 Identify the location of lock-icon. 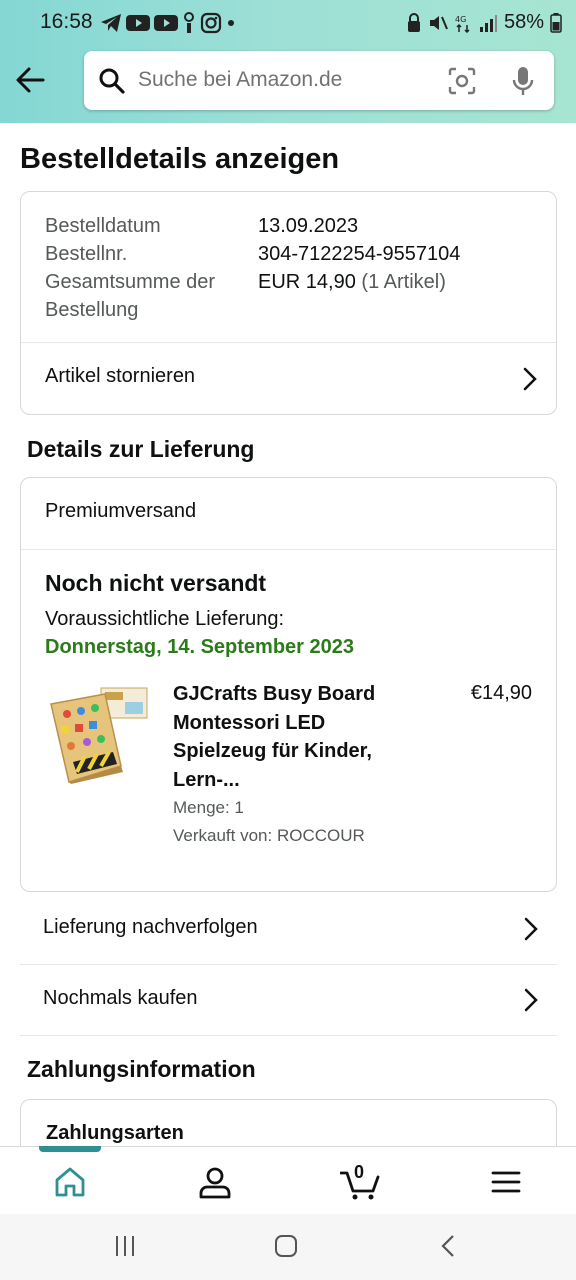
(414, 22).